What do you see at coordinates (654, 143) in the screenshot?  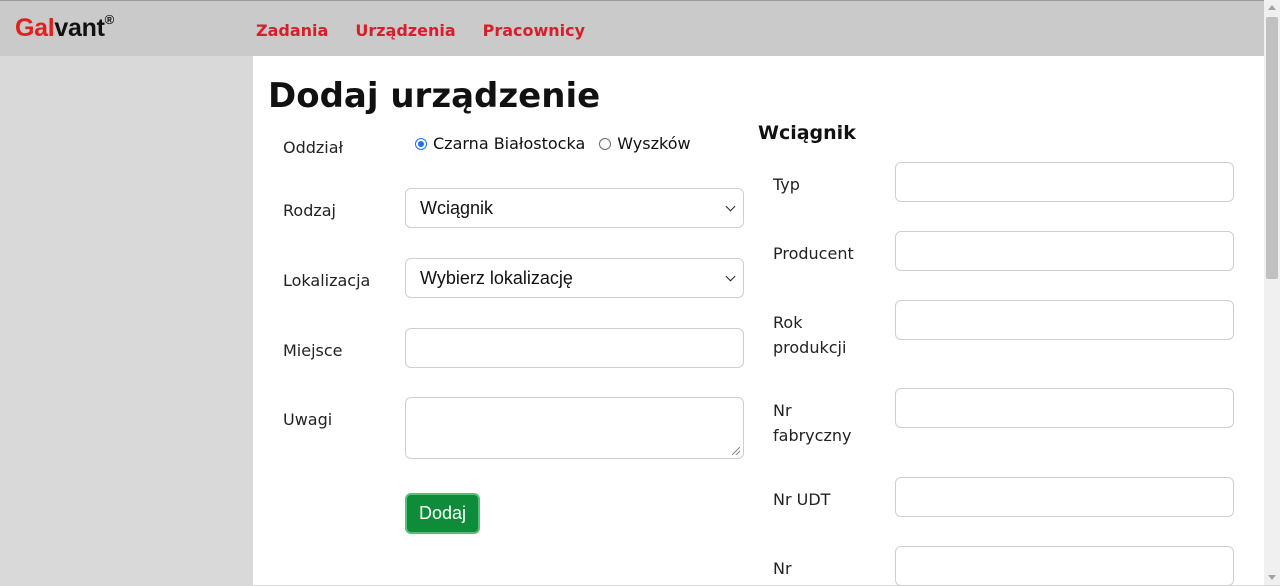 I see `radio-label-wyszkow: Wyszków` at bounding box center [654, 143].